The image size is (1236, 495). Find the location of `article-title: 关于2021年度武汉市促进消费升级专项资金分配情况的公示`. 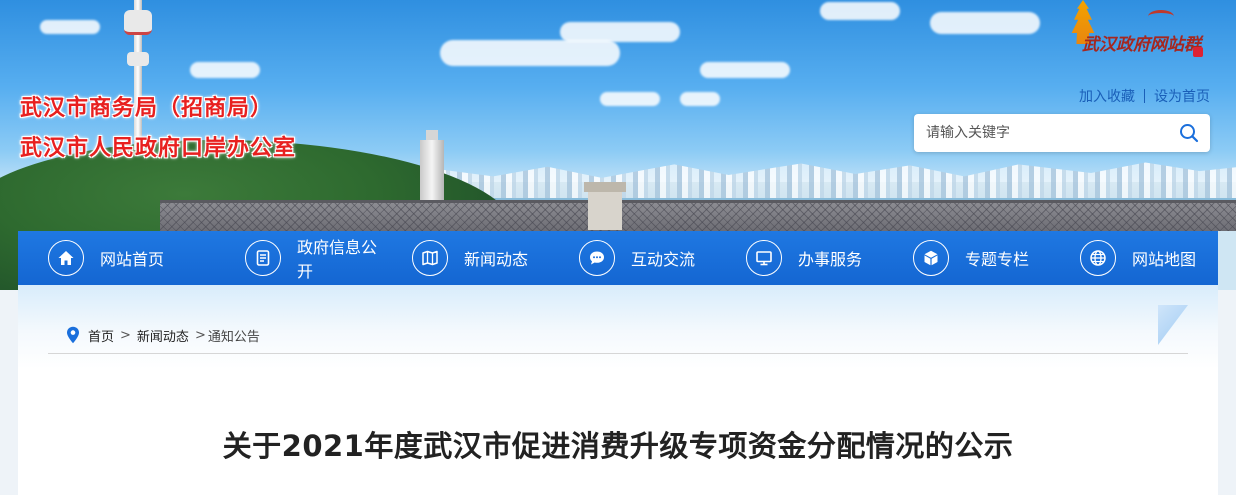

article-title: 关于2021年度武汉市促进消费升级专项资金分配情况的公示 is located at coordinates (618, 446).